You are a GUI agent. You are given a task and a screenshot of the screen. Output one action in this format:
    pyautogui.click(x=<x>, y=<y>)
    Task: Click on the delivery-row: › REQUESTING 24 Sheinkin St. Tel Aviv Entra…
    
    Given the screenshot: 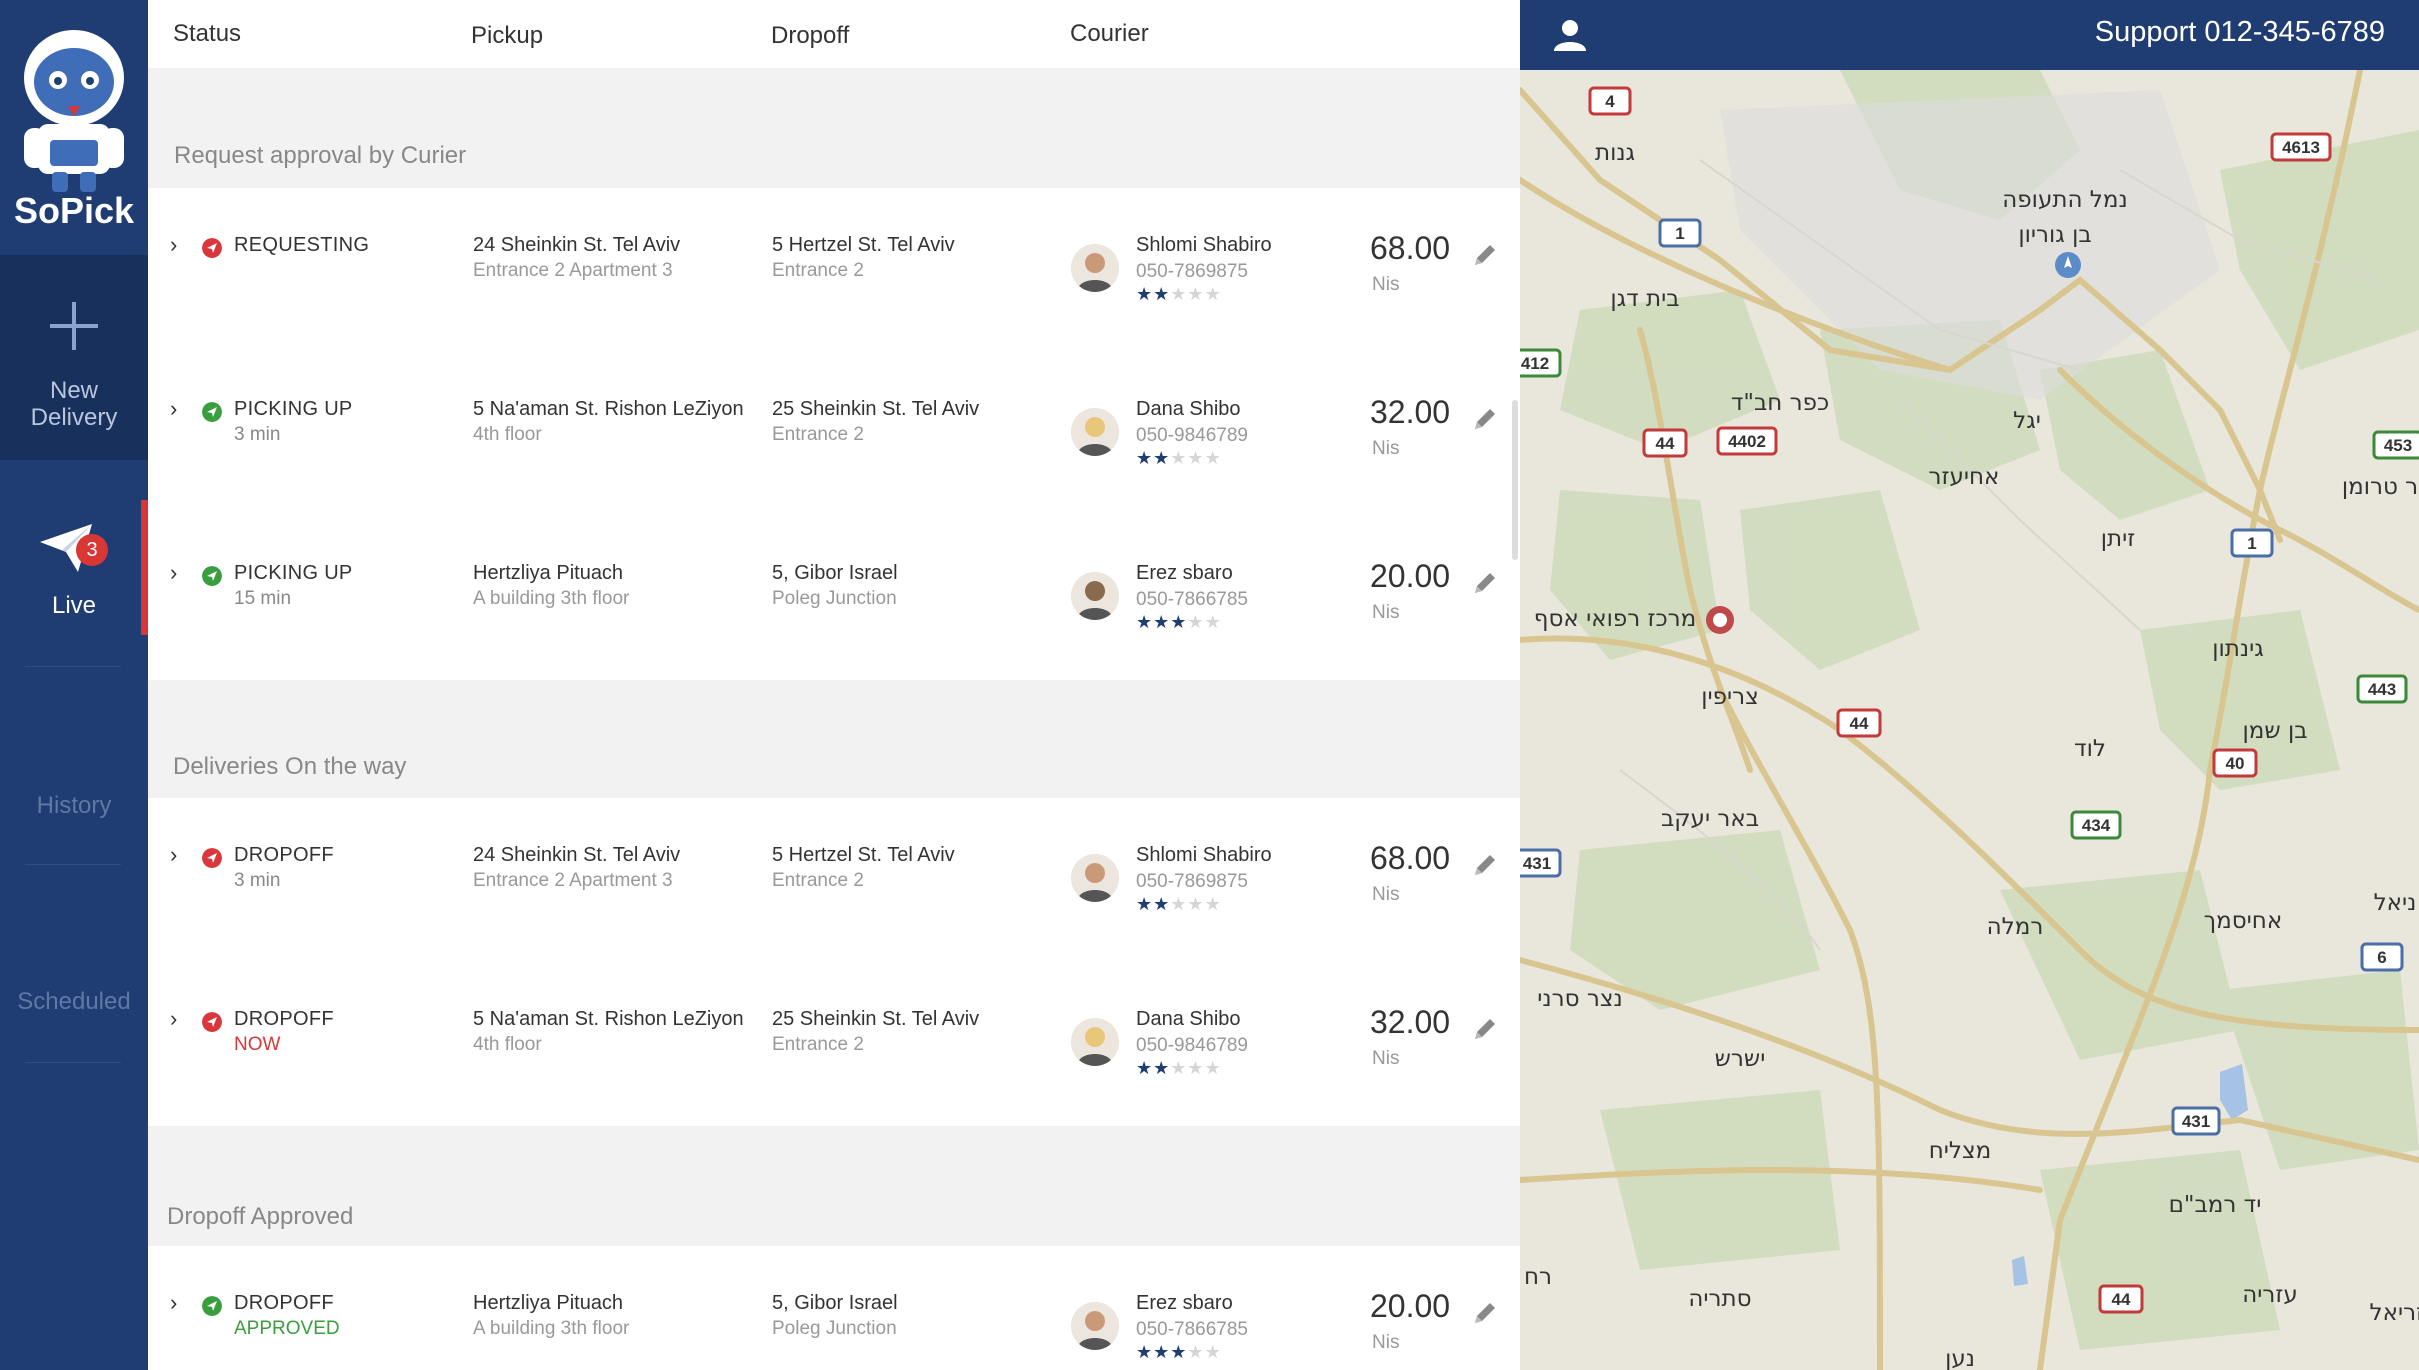 What is the action you would take?
    pyautogui.click(x=834, y=270)
    